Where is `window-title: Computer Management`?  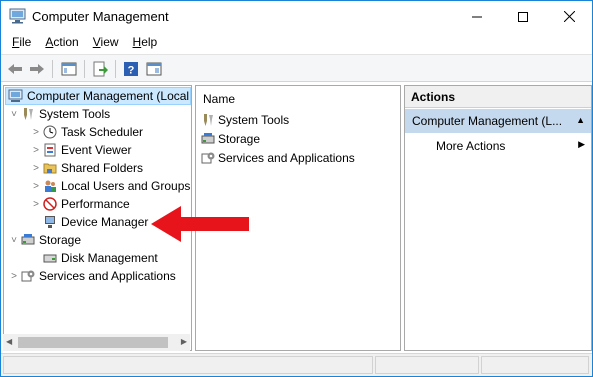
window-title: Computer Management is located at coordinates (100, 16).